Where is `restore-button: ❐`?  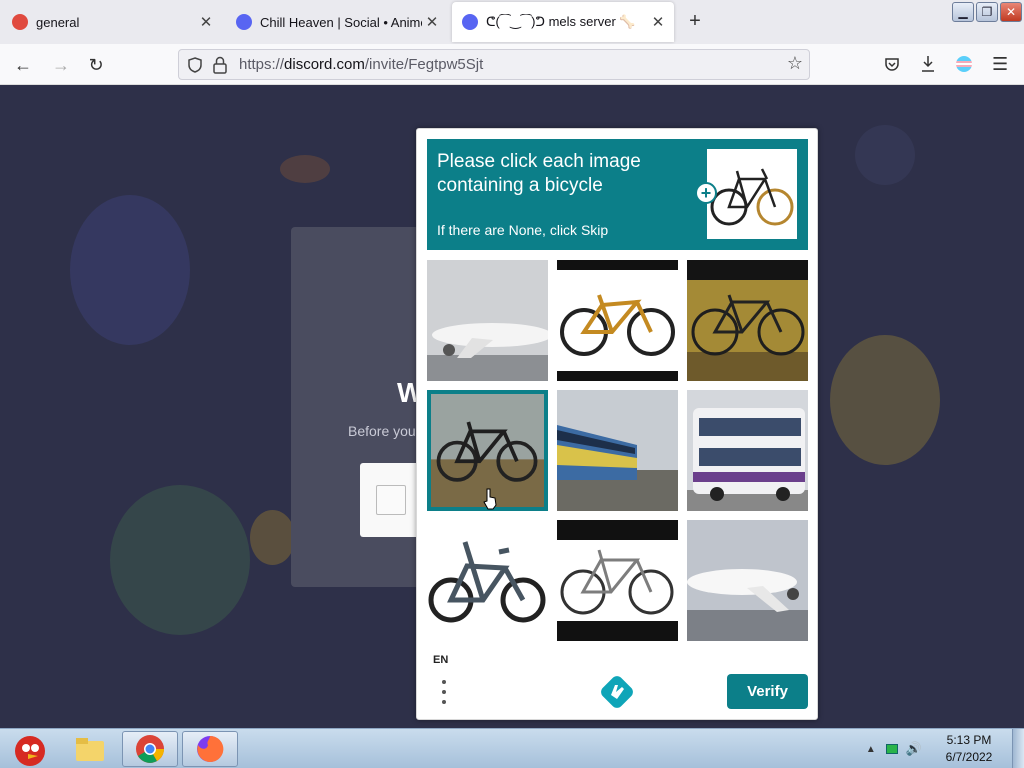 restore-button: ❐ is located at coordinates (987, 12).